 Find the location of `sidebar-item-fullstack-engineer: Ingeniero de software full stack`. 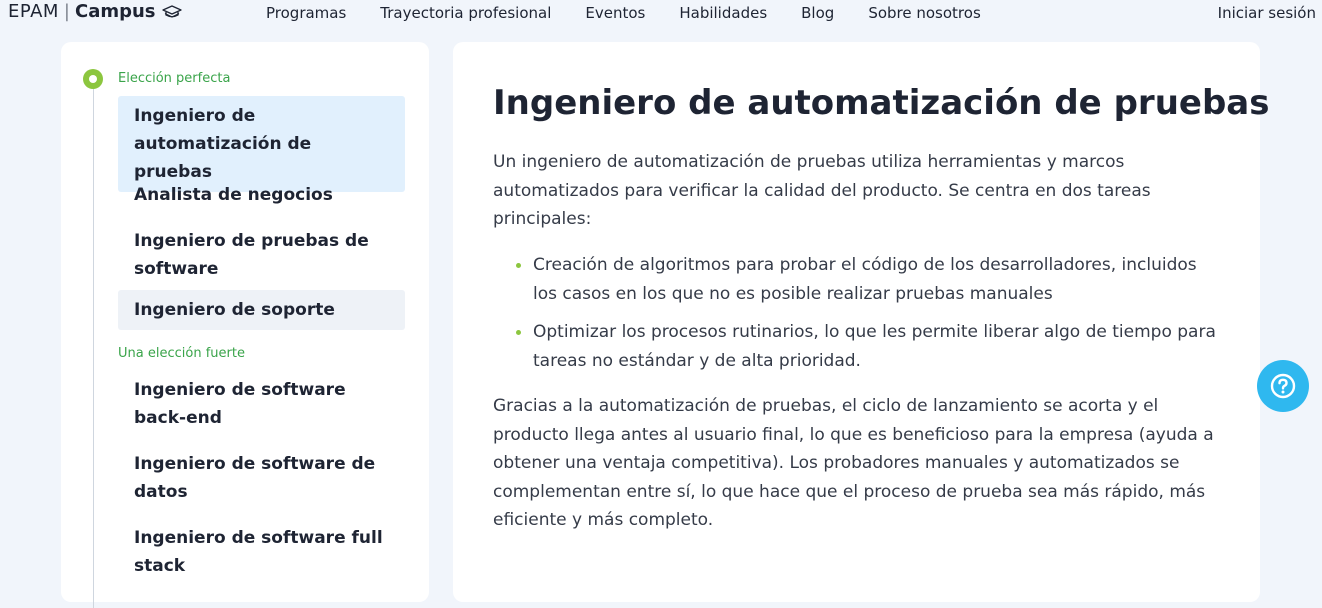

sidebar-item-fullstack-engineer: Ingeniero de software full stack is located at coordinates (261, 552).